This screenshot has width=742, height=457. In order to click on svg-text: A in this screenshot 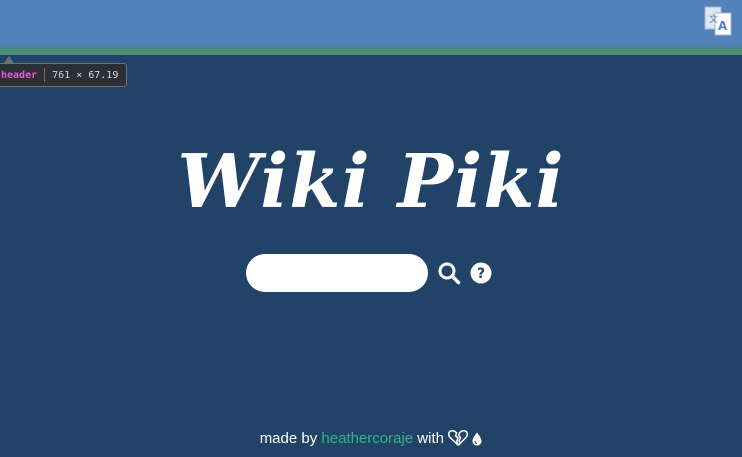, I will do `click(723, 26)`.